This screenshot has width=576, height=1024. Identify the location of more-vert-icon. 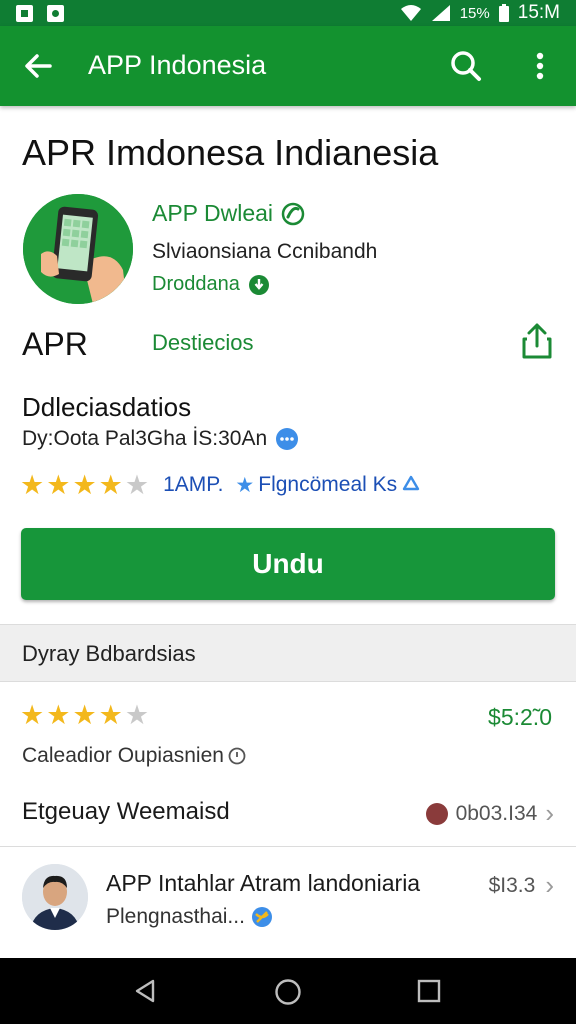
(540, 66).